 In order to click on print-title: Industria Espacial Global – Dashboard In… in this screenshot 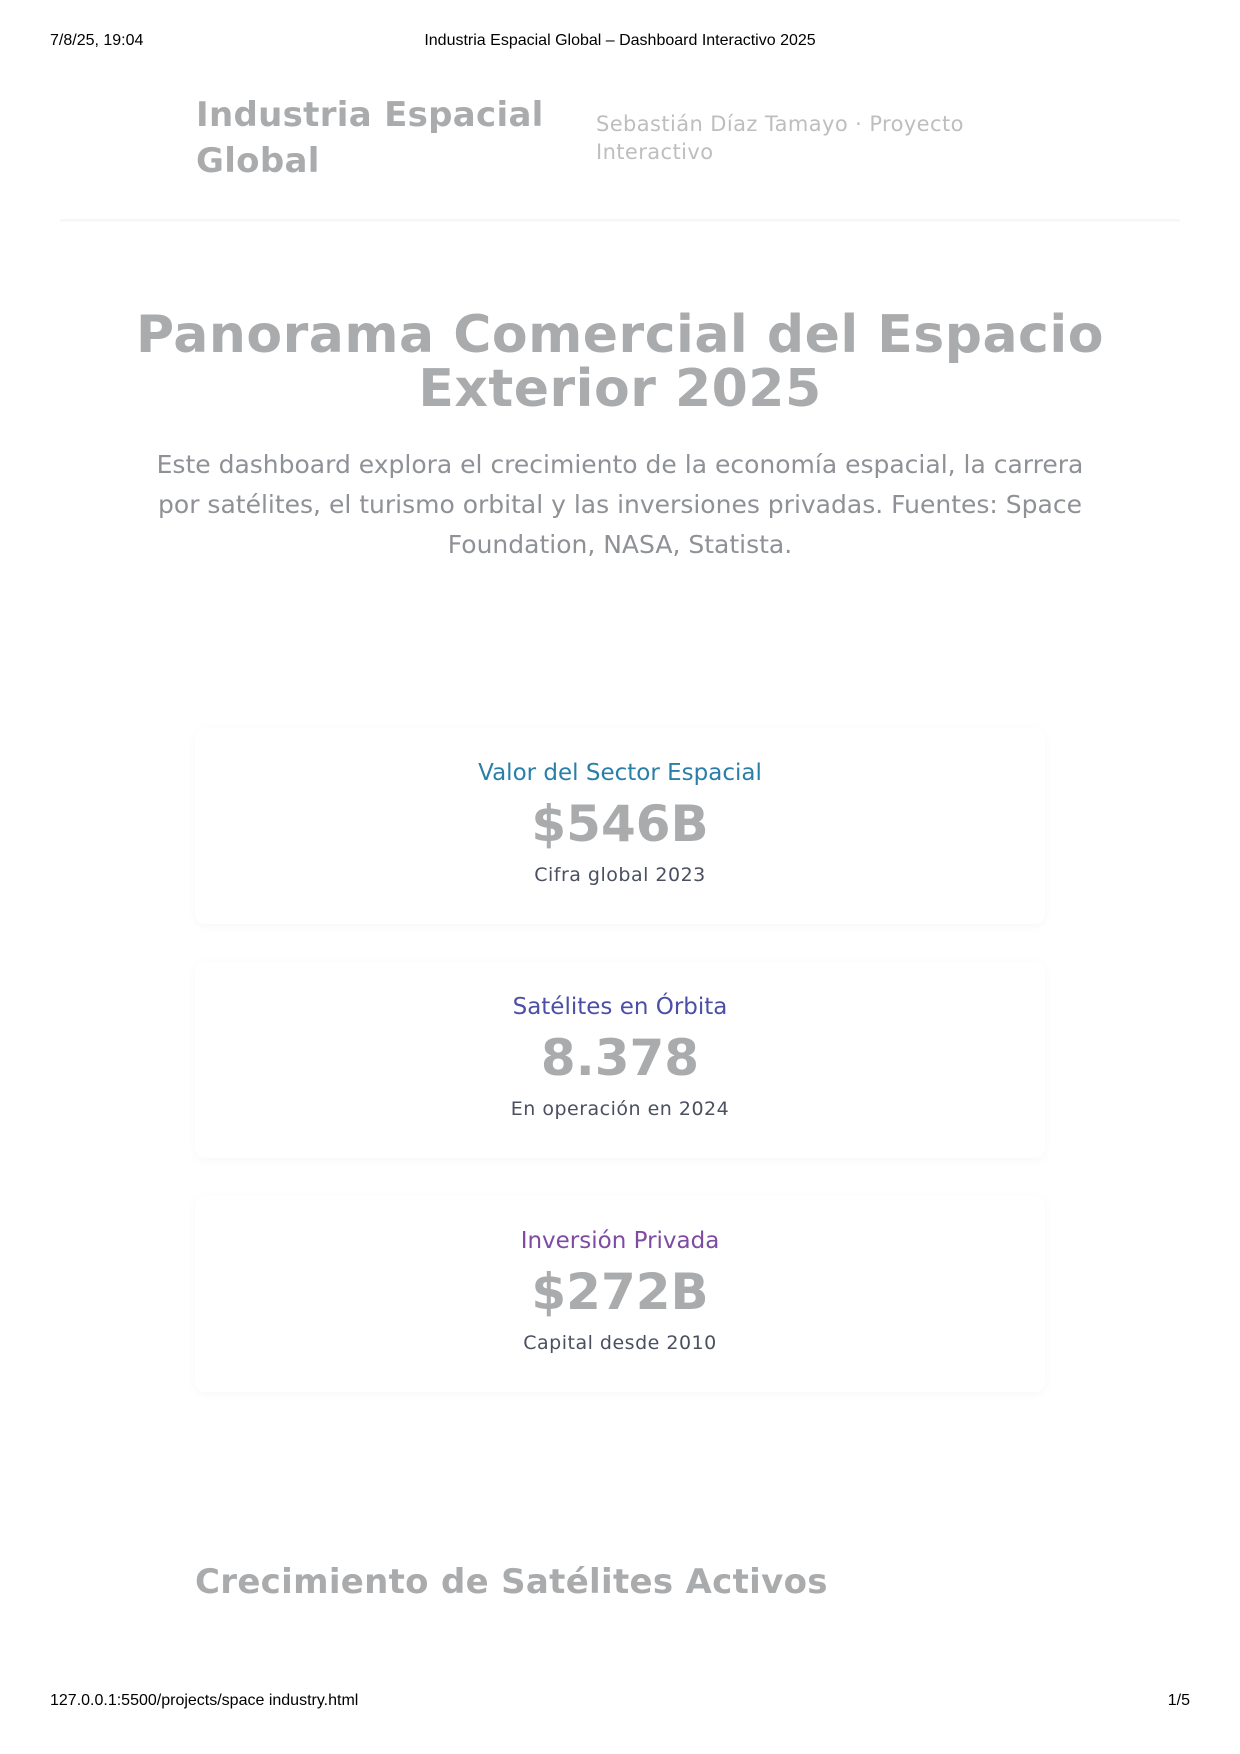, I will do `click(620, 40)`.